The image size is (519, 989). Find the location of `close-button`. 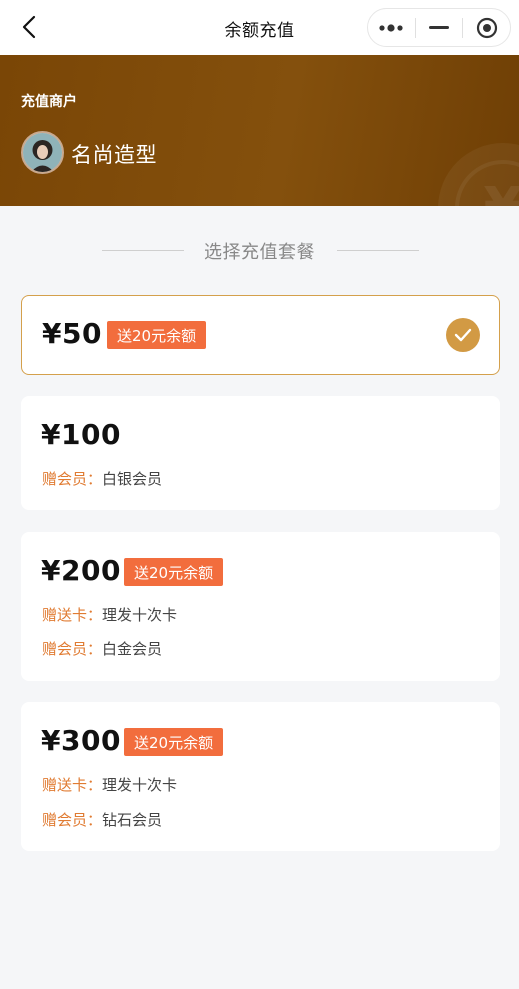

close-button is located at coordinates (486, 27).